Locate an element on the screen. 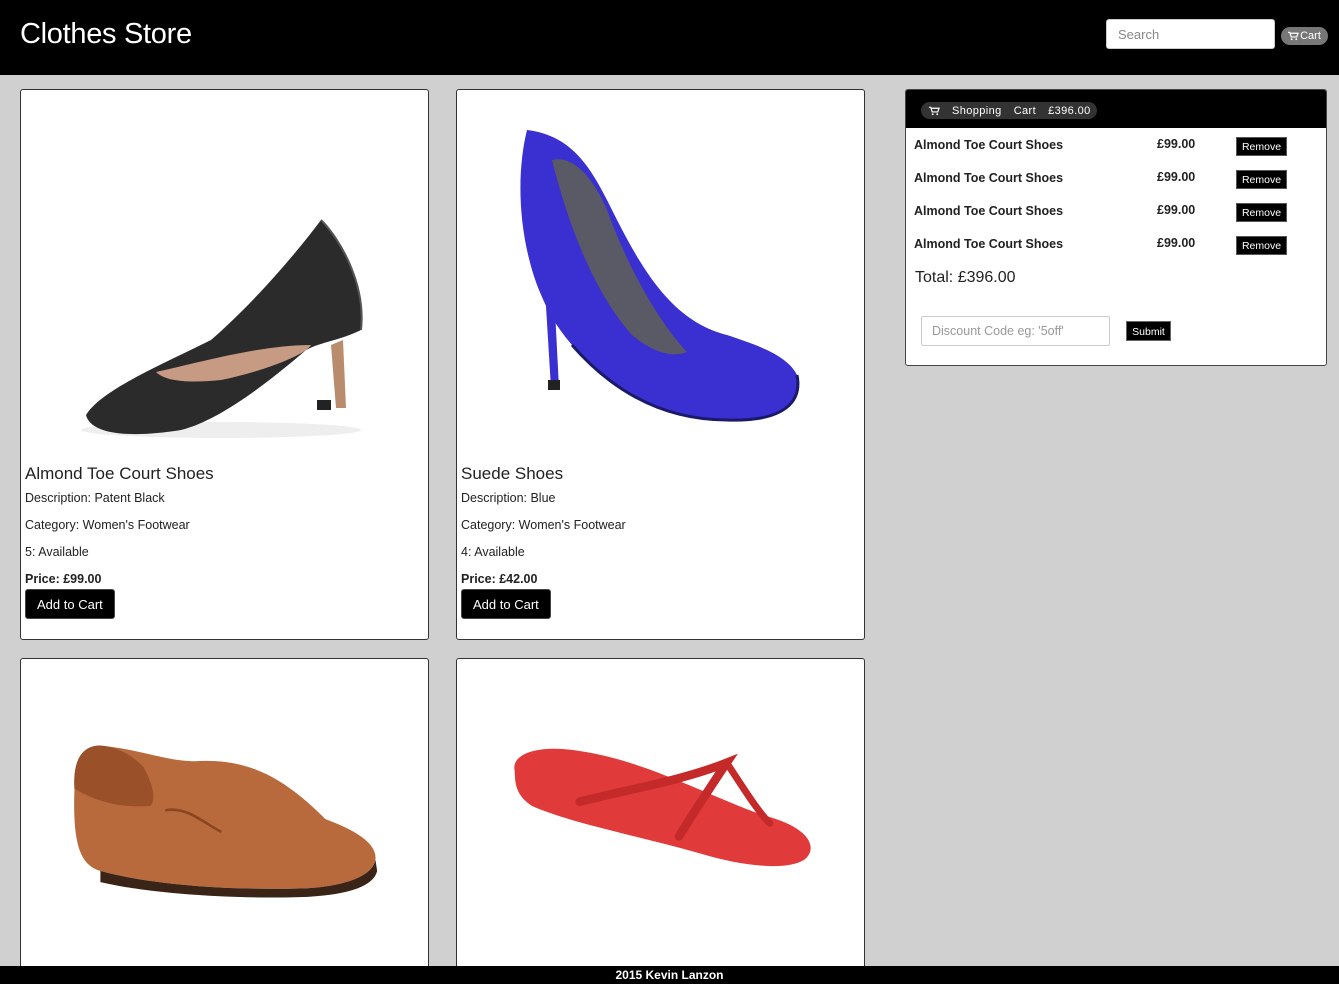 This screenshot has height=984, width=1339. search-input is located at coordinates (1190, 34).